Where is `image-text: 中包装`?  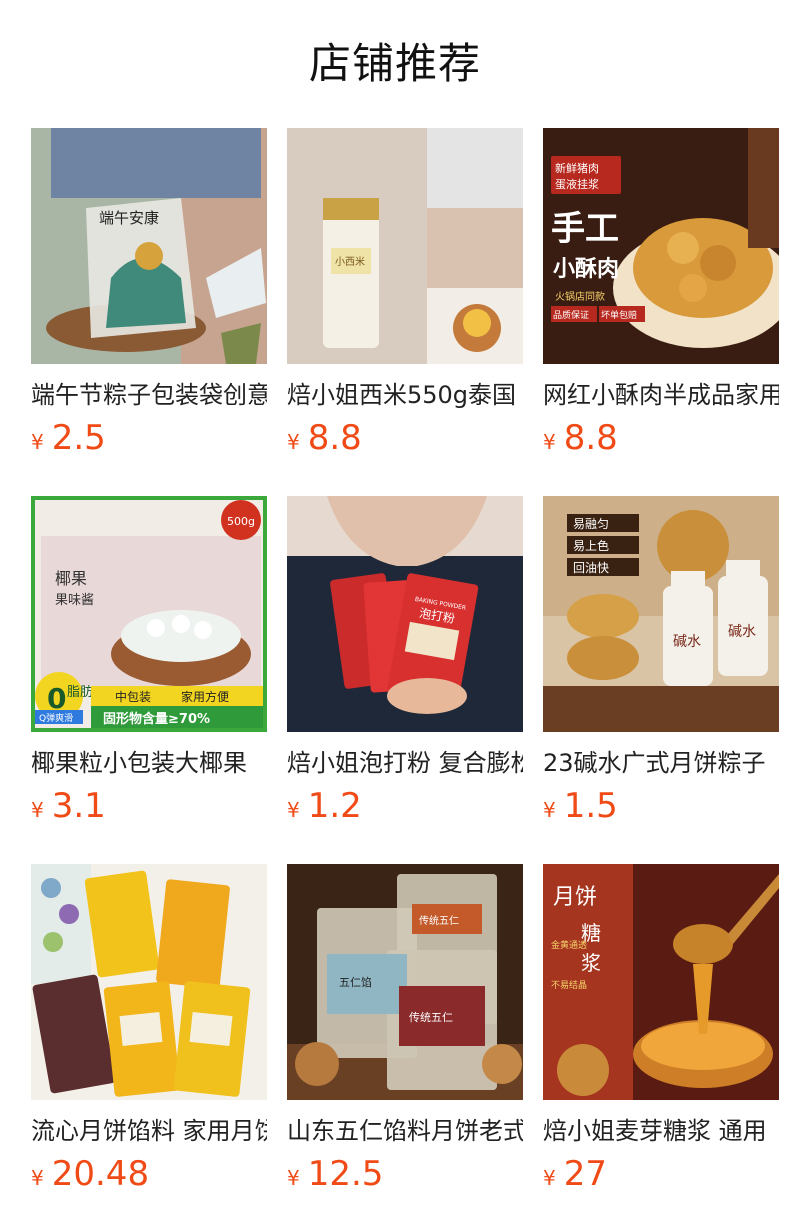 image-text: 中包装 is located at coordinates (133, 696).